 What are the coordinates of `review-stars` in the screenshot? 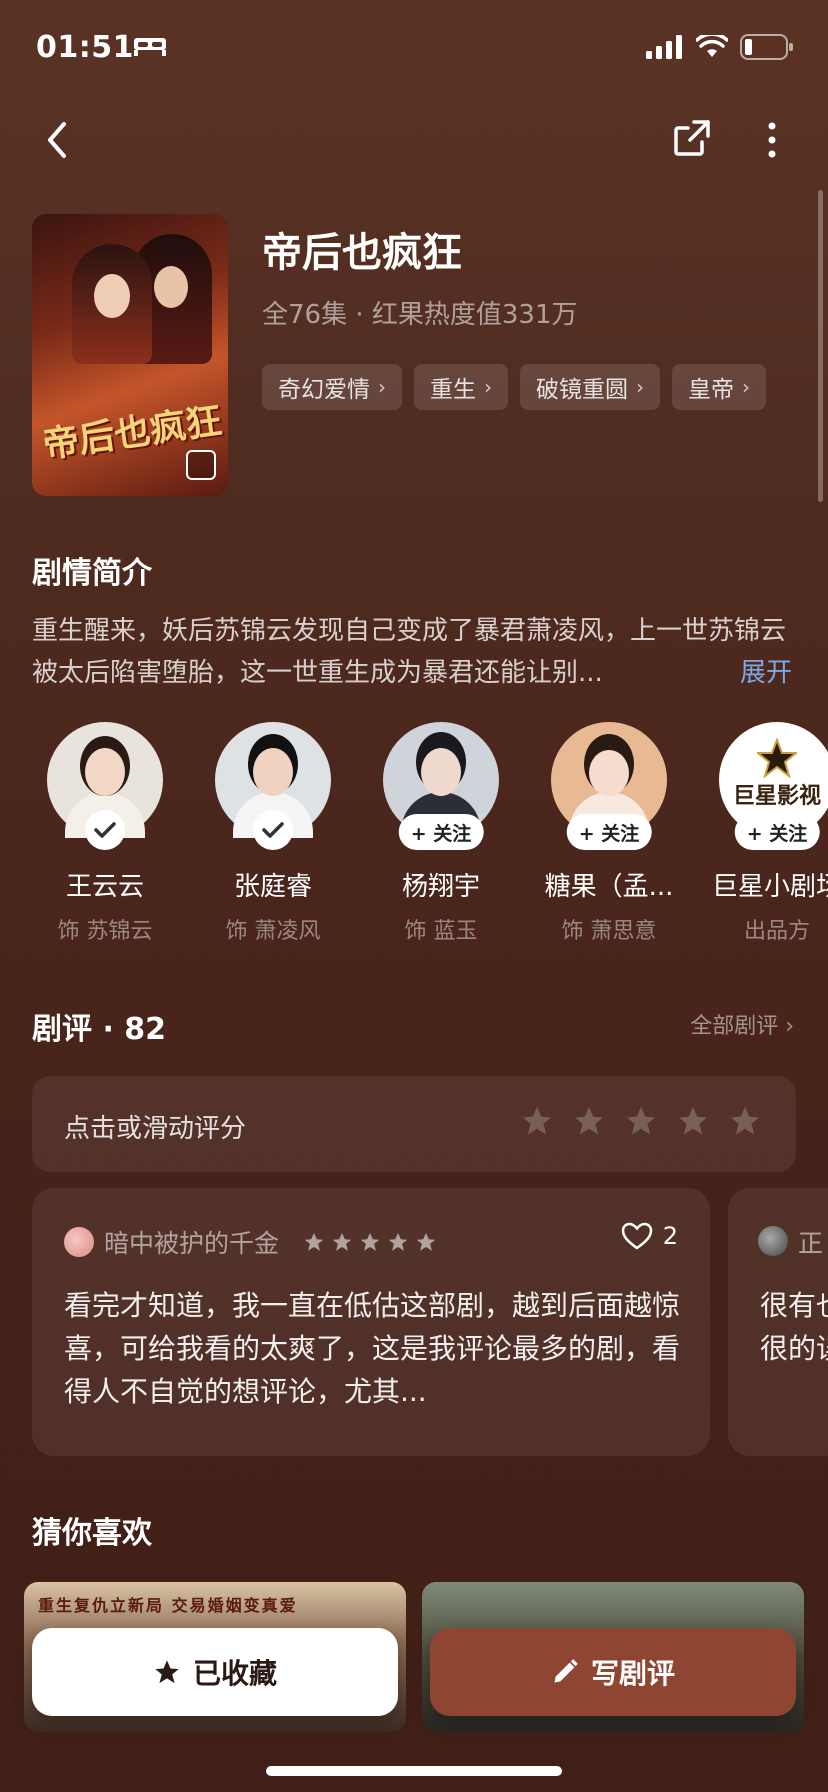 It's located at (370, 1242).